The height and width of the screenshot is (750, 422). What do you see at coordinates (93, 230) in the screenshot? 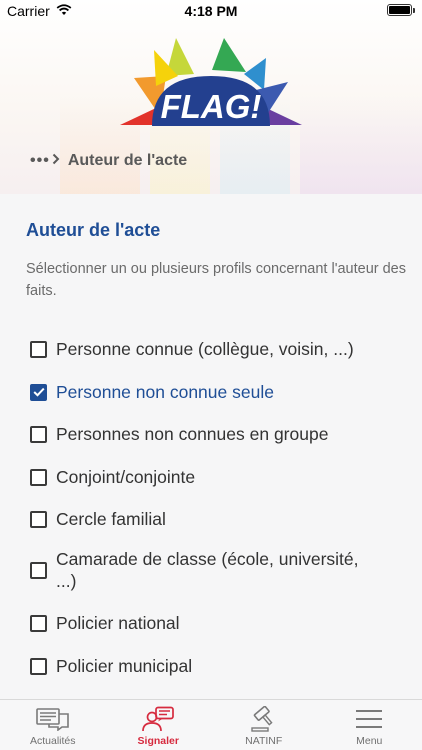
I see `section-title: Auteur de l'acte` at bounding box center [93, 230].